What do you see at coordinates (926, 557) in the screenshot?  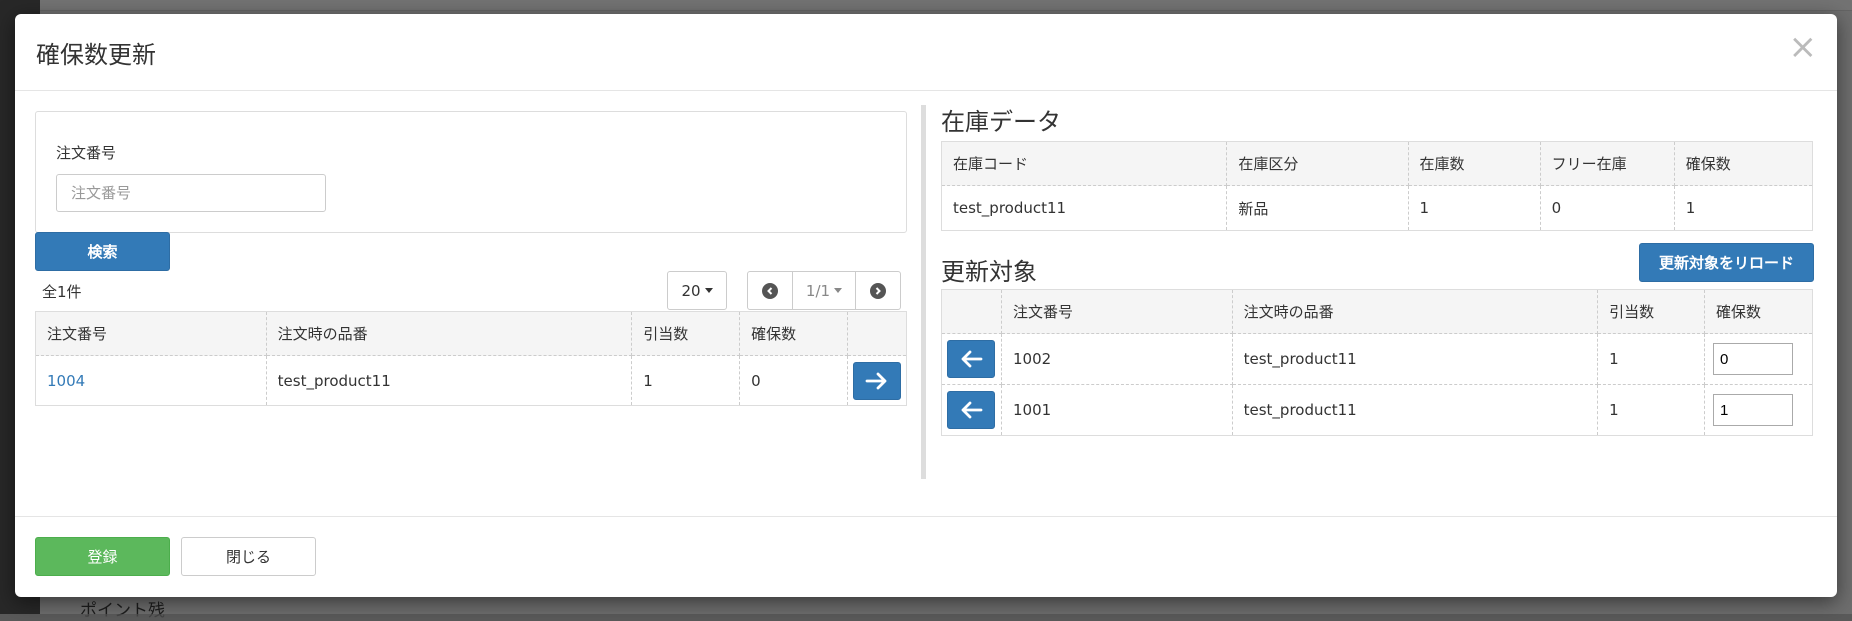 I see `modal-footer: 登録 閉じる` at bounding box center [926, 557].